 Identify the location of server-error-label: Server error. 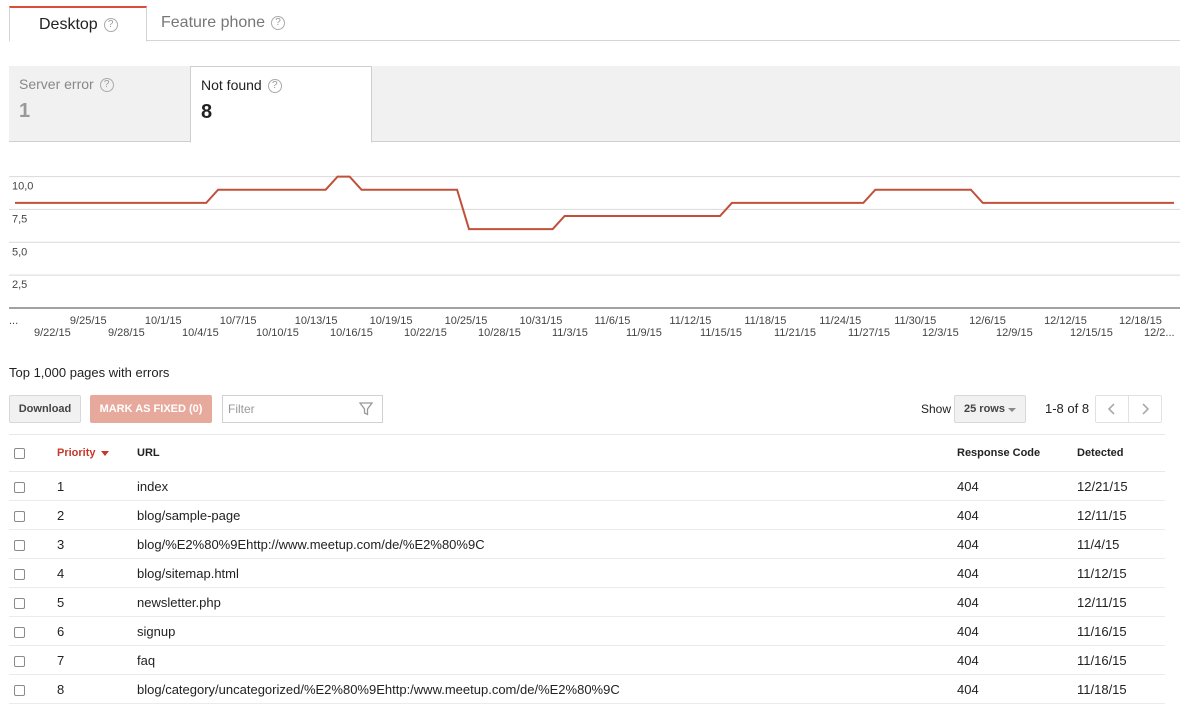
(56, 84).